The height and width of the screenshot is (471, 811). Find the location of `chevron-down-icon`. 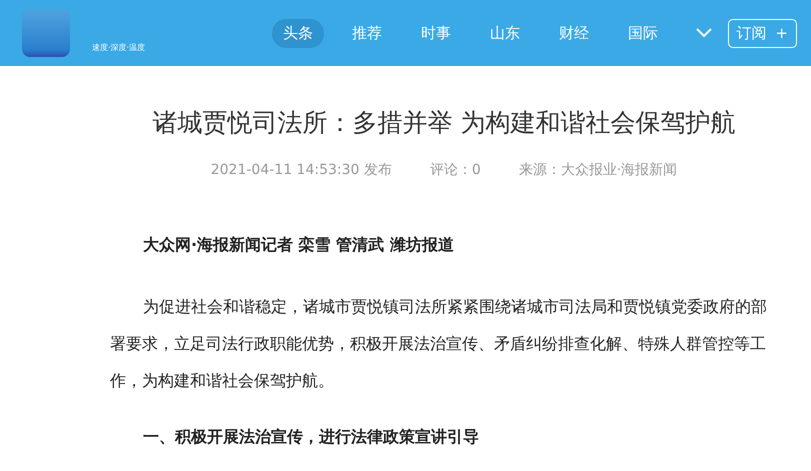

chevron-down-icon is located at coordinates (704, 33).